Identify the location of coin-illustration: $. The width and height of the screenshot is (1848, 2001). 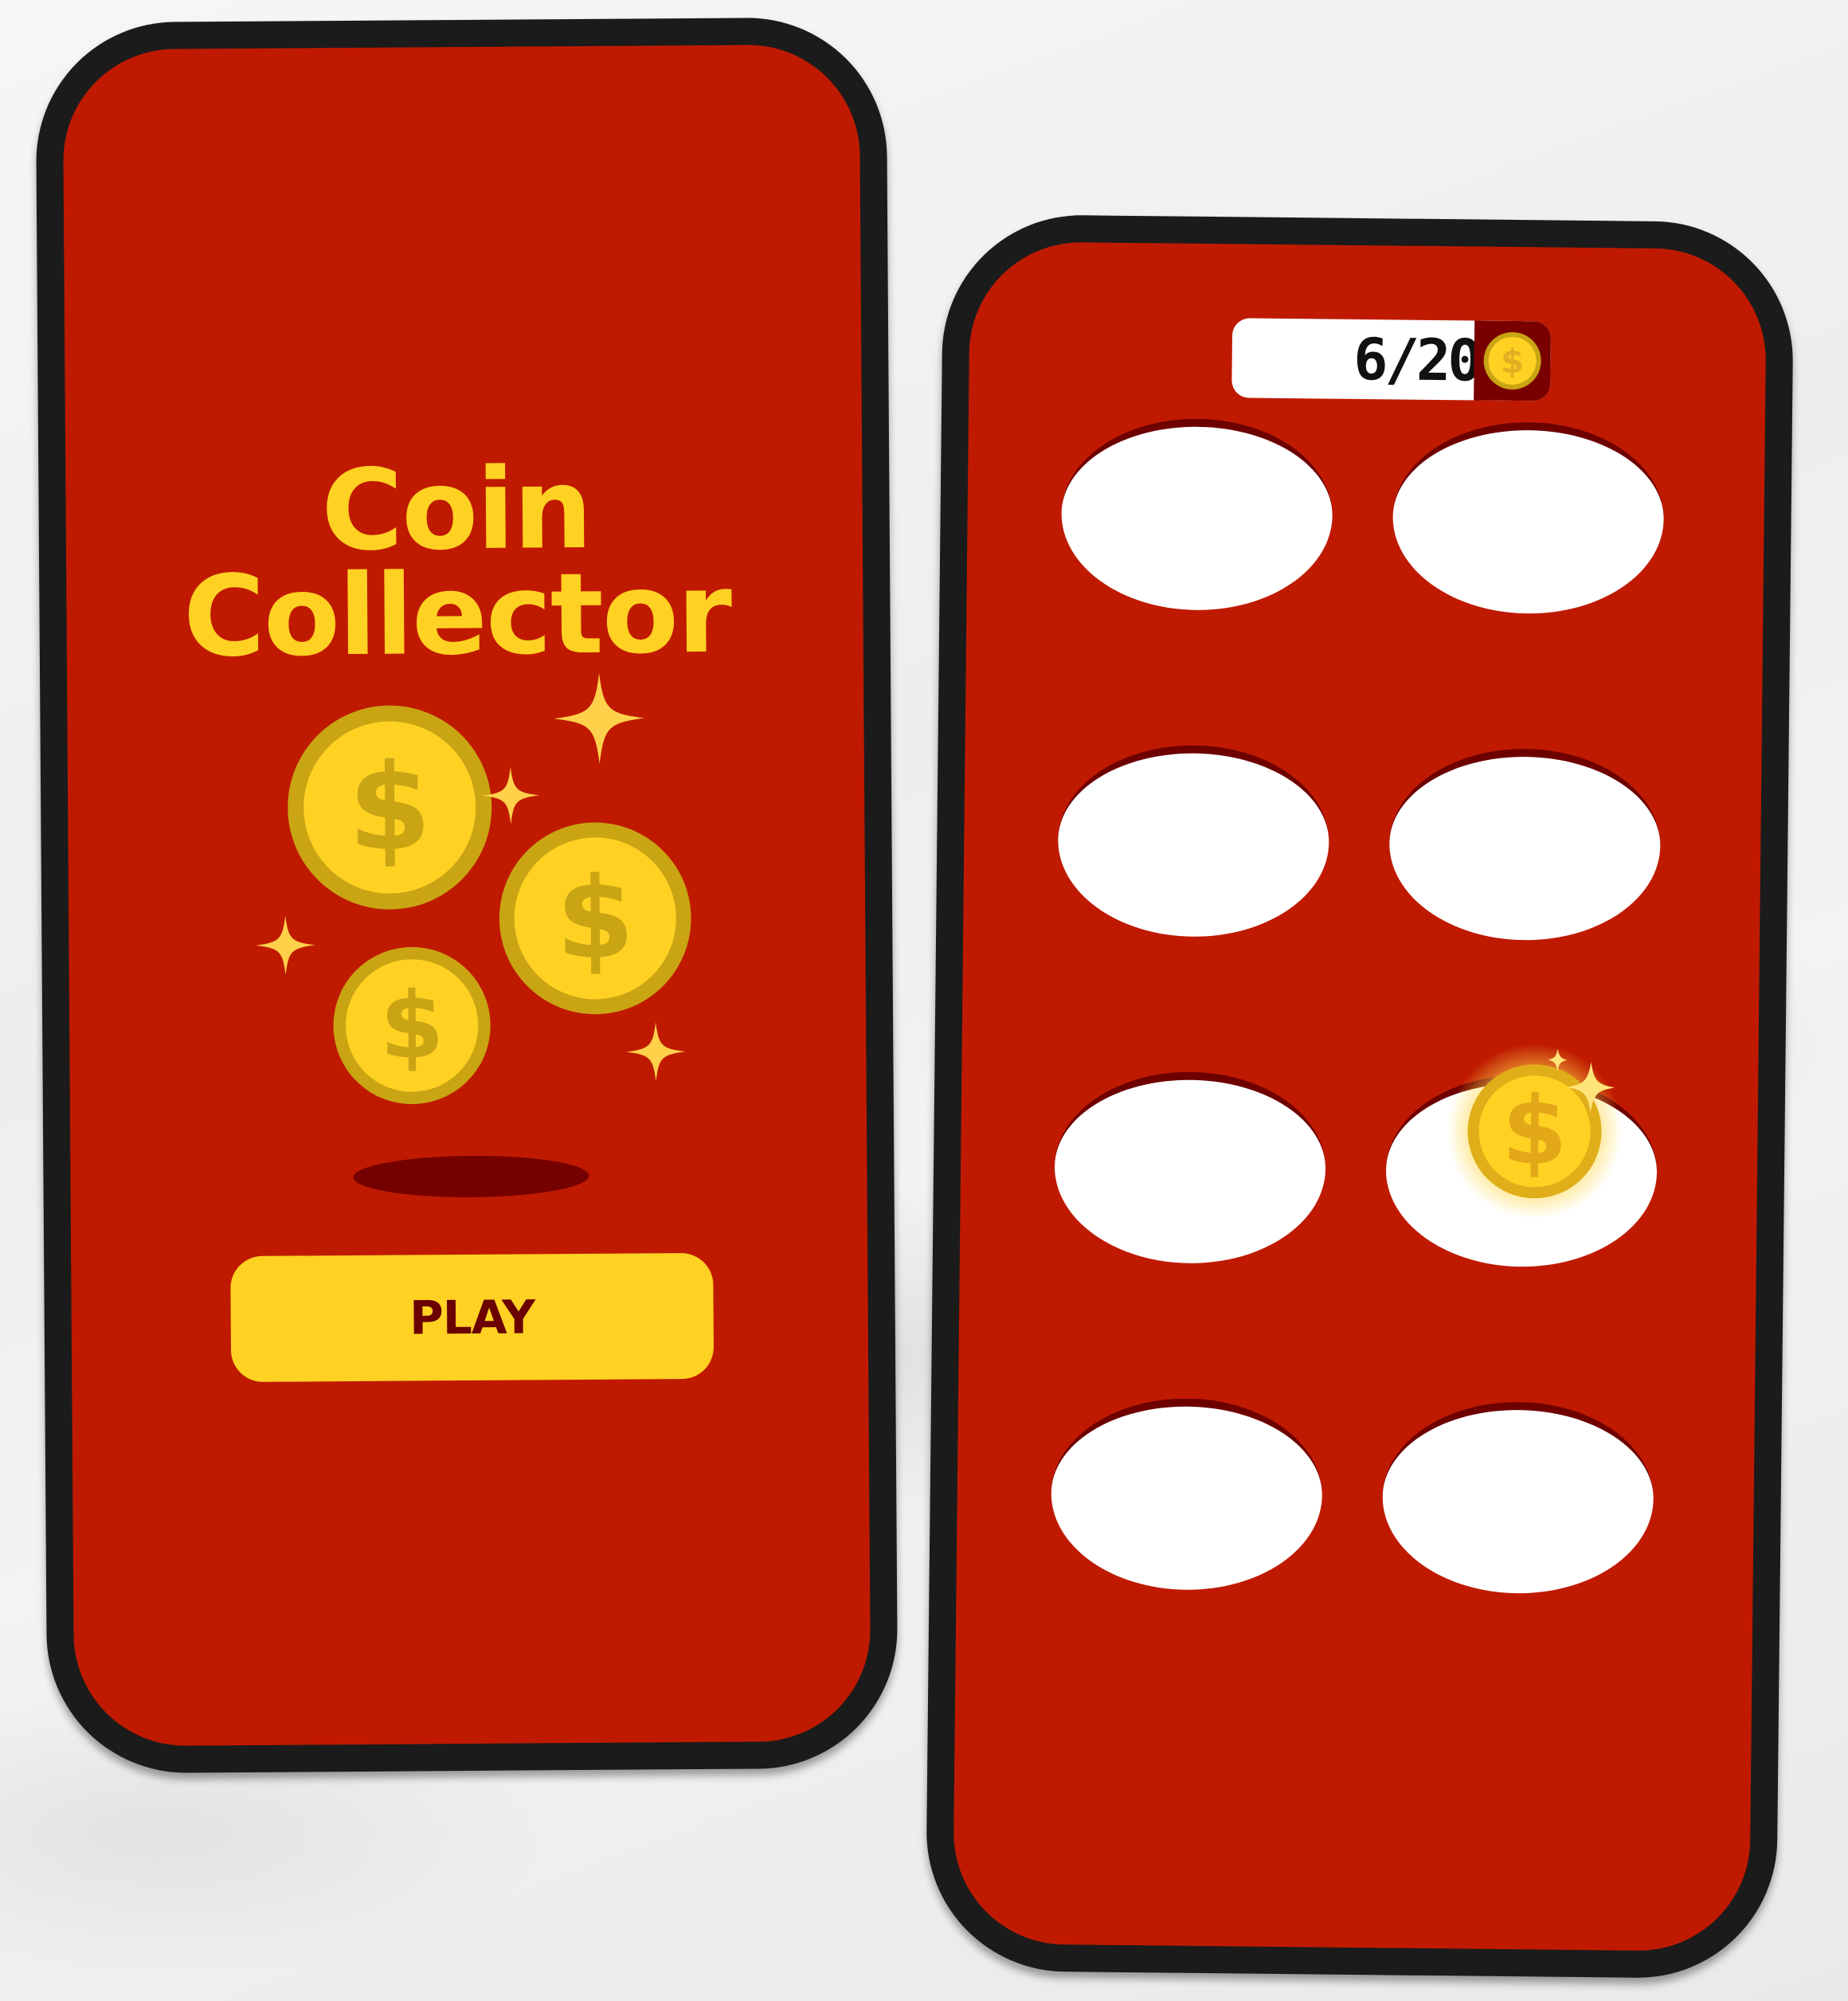
(473, 888).